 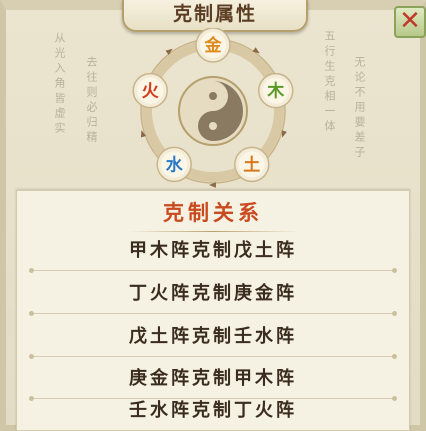 I want to click on water-element-icon: 水, so click(x=174, y=164).